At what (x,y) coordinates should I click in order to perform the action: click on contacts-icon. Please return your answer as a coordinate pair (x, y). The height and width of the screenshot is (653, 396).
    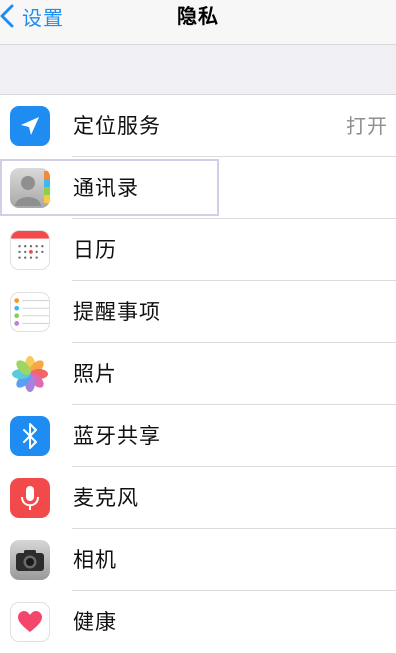
    Looking at the image, I should click on (30, 188).